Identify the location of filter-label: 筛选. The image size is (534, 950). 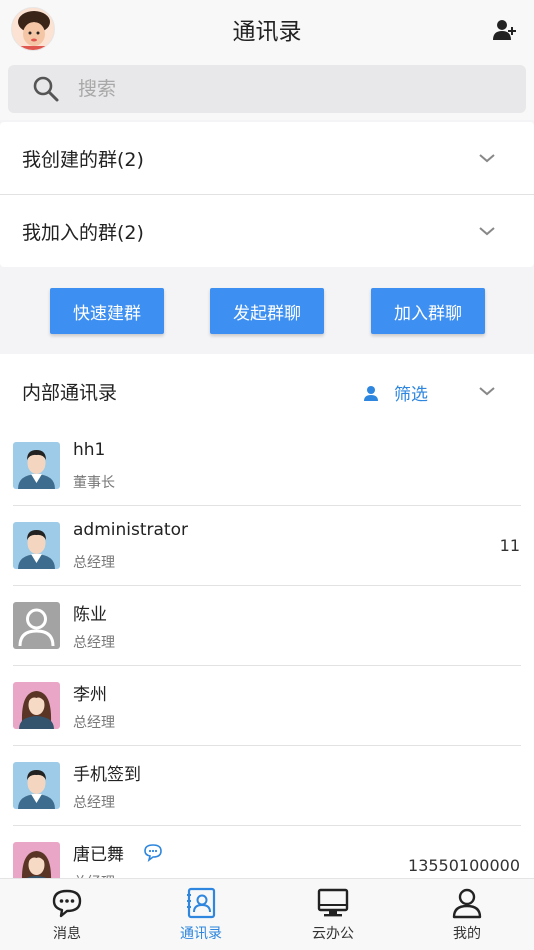
(411, 395).